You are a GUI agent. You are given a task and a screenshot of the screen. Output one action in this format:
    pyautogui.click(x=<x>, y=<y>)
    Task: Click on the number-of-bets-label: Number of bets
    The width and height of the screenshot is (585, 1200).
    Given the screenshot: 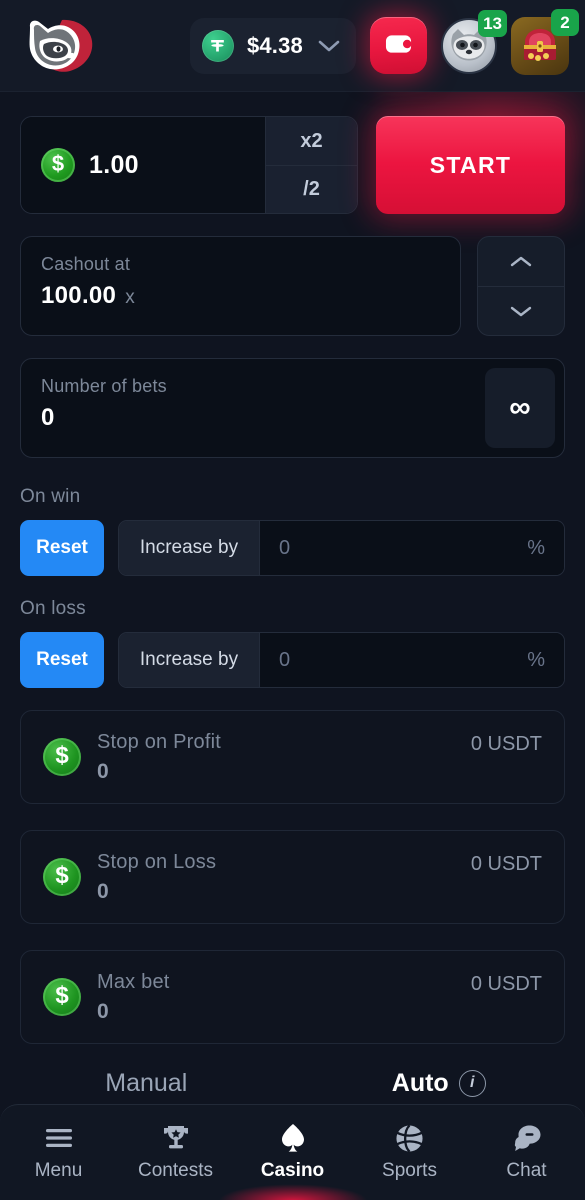 What is the action you would take?
    pyautogui.click(x=104, y=386)
    